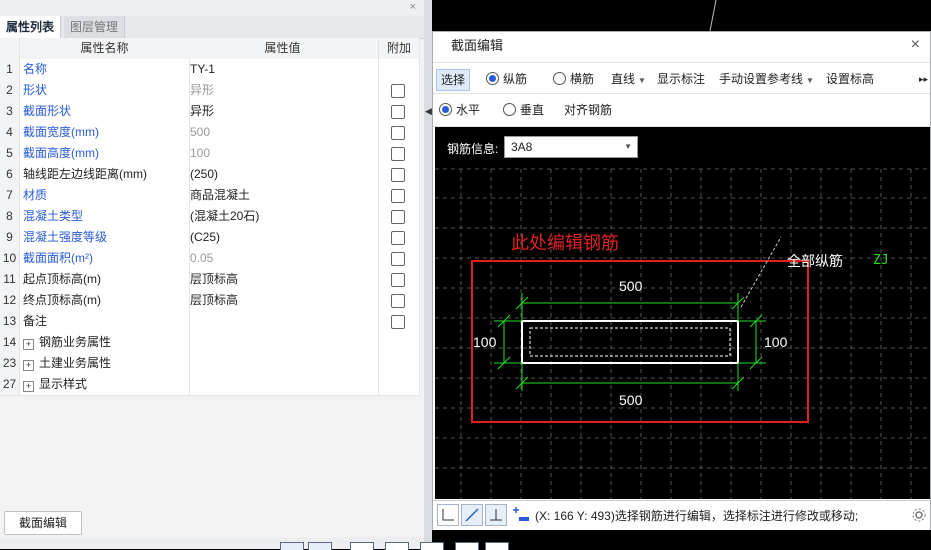 The image size is (931, 550). What do you see at coordinates (43, 523) in the screenshot?
I see `section-edit-button: 截面编辑` at bounding box center [43, 523].